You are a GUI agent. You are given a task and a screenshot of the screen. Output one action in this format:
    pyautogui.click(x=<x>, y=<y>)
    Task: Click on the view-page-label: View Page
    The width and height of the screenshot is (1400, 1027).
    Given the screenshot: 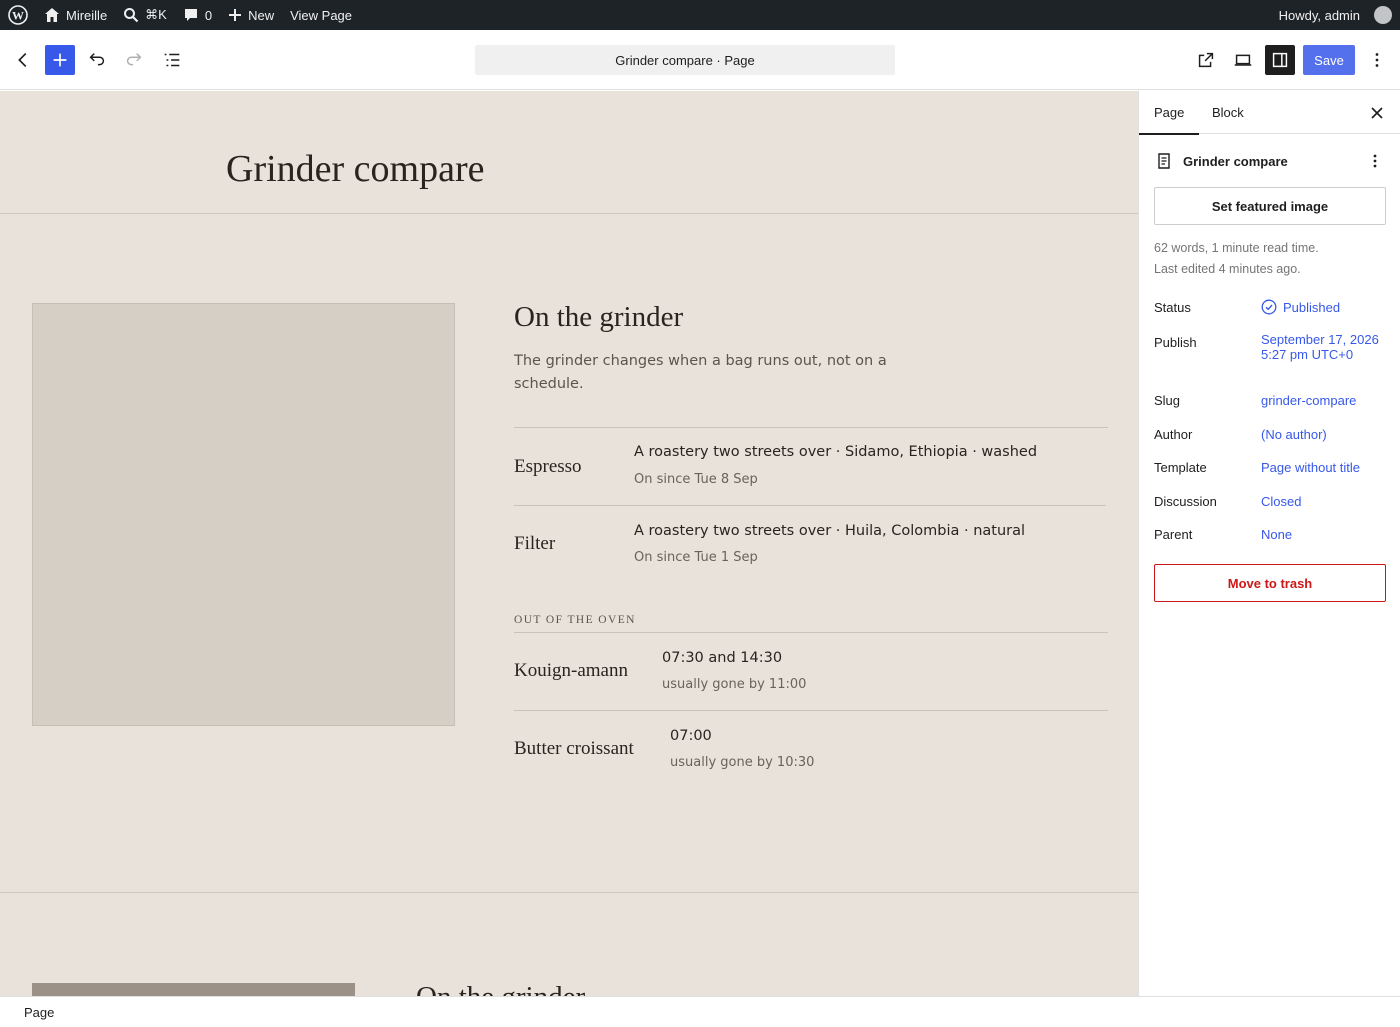 What is the action you would take?
    pyautogui.click(x=321, y=15)
    